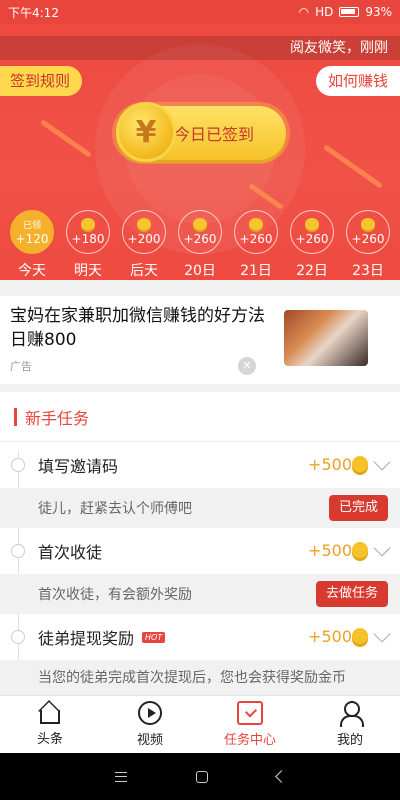  What do you see at coordinates (192, 678) in the screenshot?
I see `task-desc-text: 当您的徒弟完成首次提现后，您也会获得奖励金币` at bounding box center [192, 678].